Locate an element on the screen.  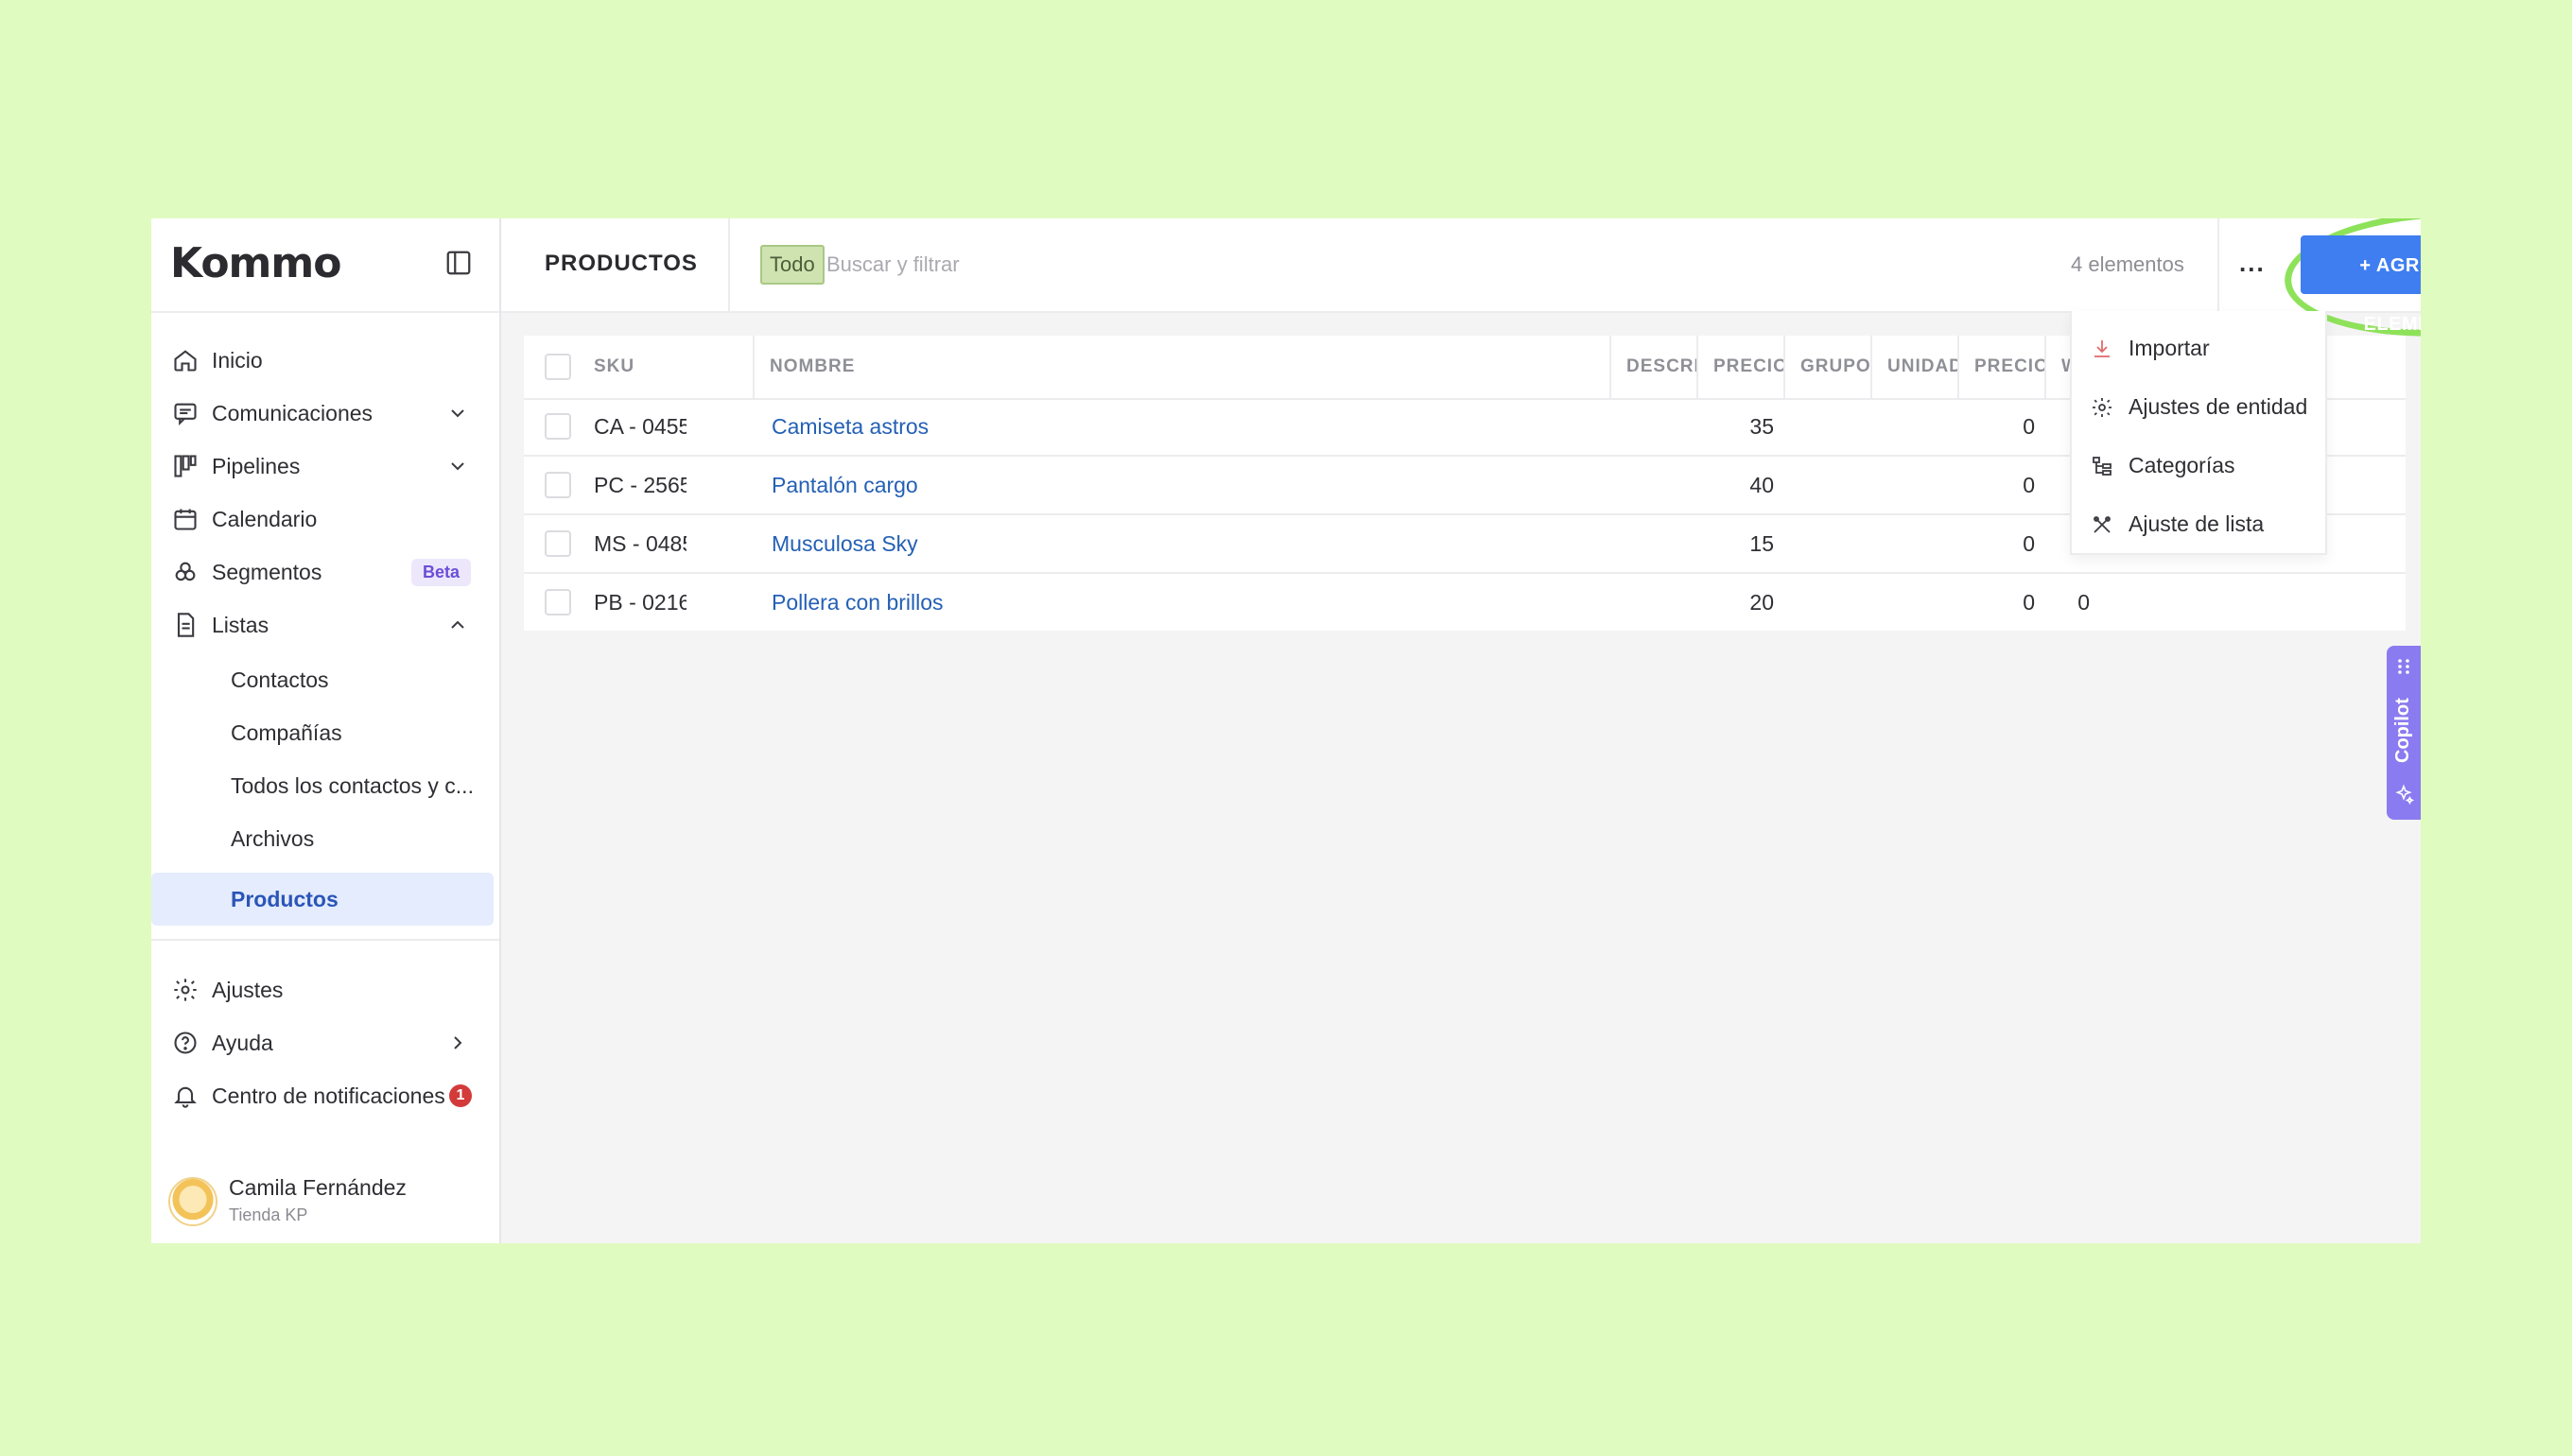
sidebar-item-label: Comunicaciones is located at coordinates (293, 413).